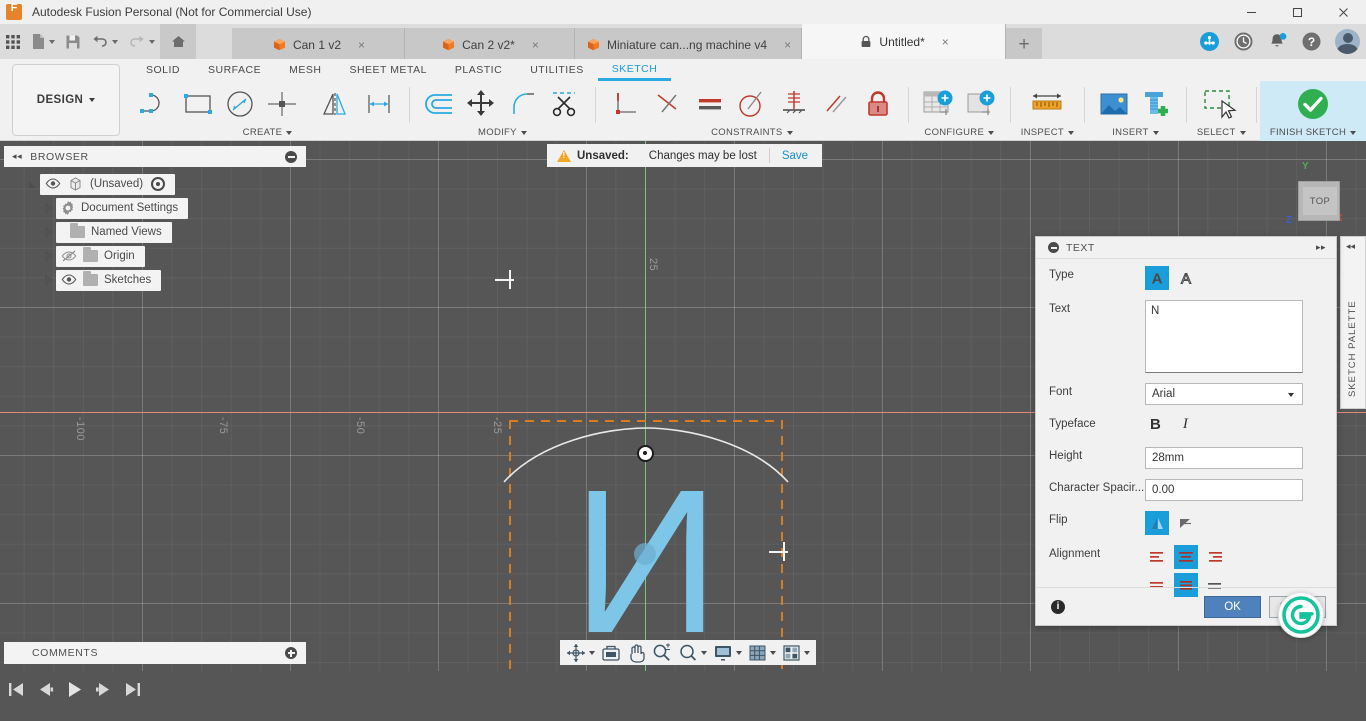 This screenshot has height=721, width=1366. I want to click on circle-diameter-icon, so click(240, 104).